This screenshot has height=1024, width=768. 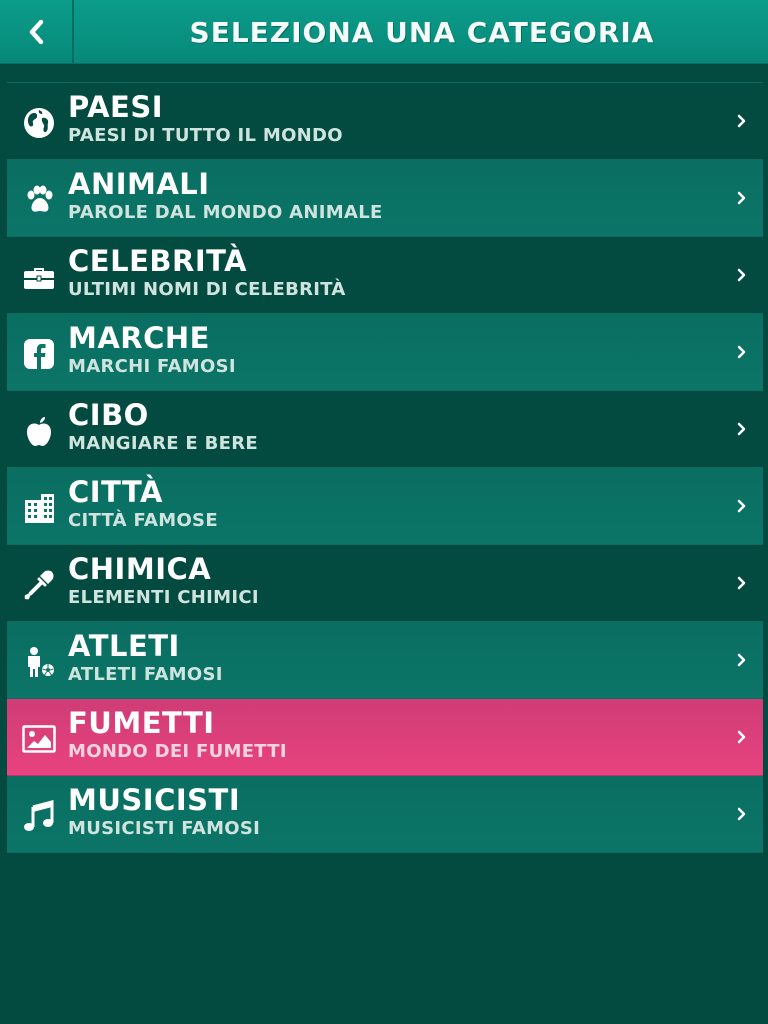 What do you see at coordinates (422, 32) in the screenshot?
I see `page-title: SELEZIONA UNA CATEGORIA` at bounding box center [422, 32].